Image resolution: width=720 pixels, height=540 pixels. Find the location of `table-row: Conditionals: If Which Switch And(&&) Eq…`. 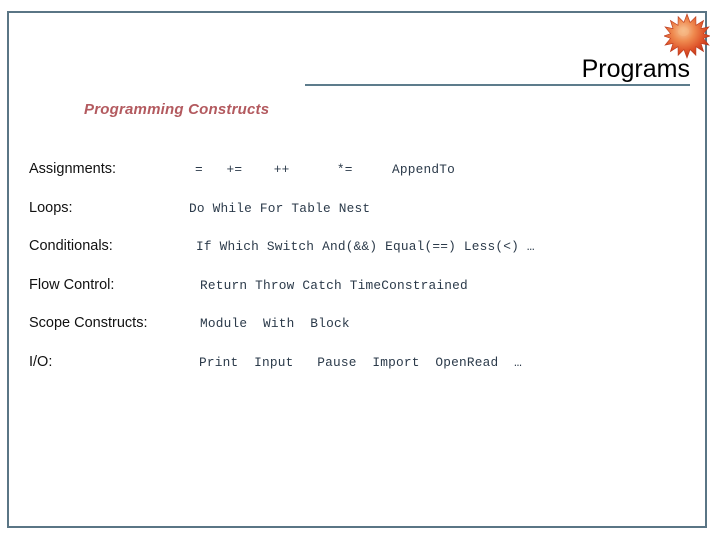

table-row: Conditionals: If Which Switch And(&&) Eq… is located at coordinates (360, 256).